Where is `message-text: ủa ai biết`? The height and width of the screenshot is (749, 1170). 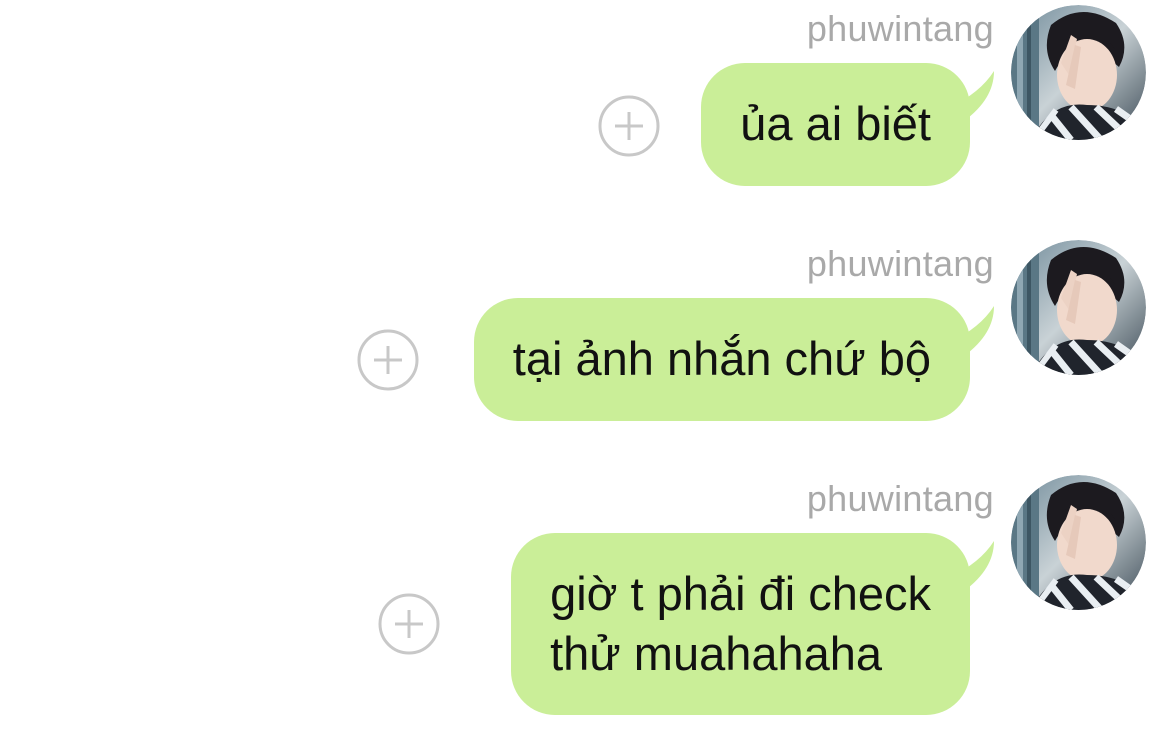
message-text: ủa ai biết is located at coordinates (835, 123).